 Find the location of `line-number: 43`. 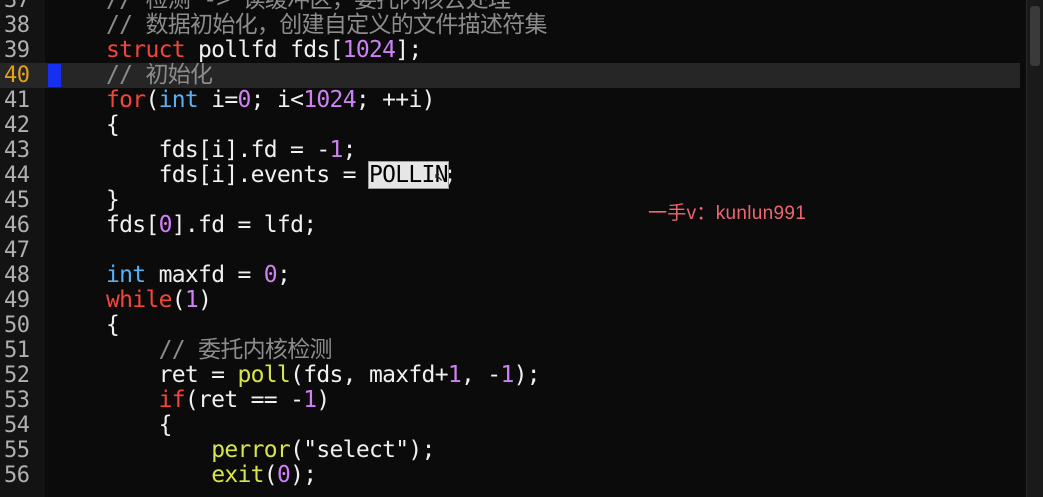

line-number: 43 is located at coordinates (17, 150).